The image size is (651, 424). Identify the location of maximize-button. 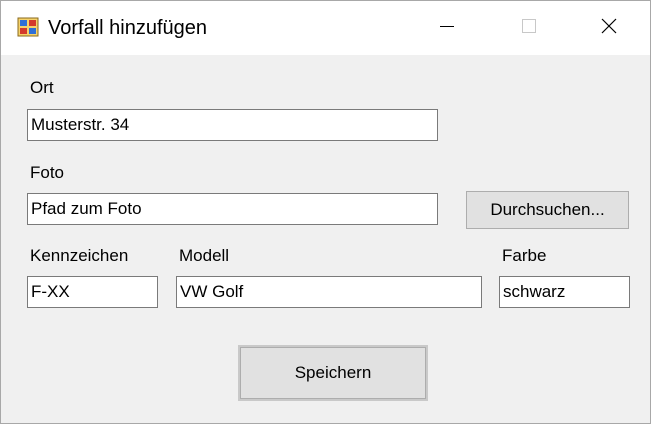
(529, 28).